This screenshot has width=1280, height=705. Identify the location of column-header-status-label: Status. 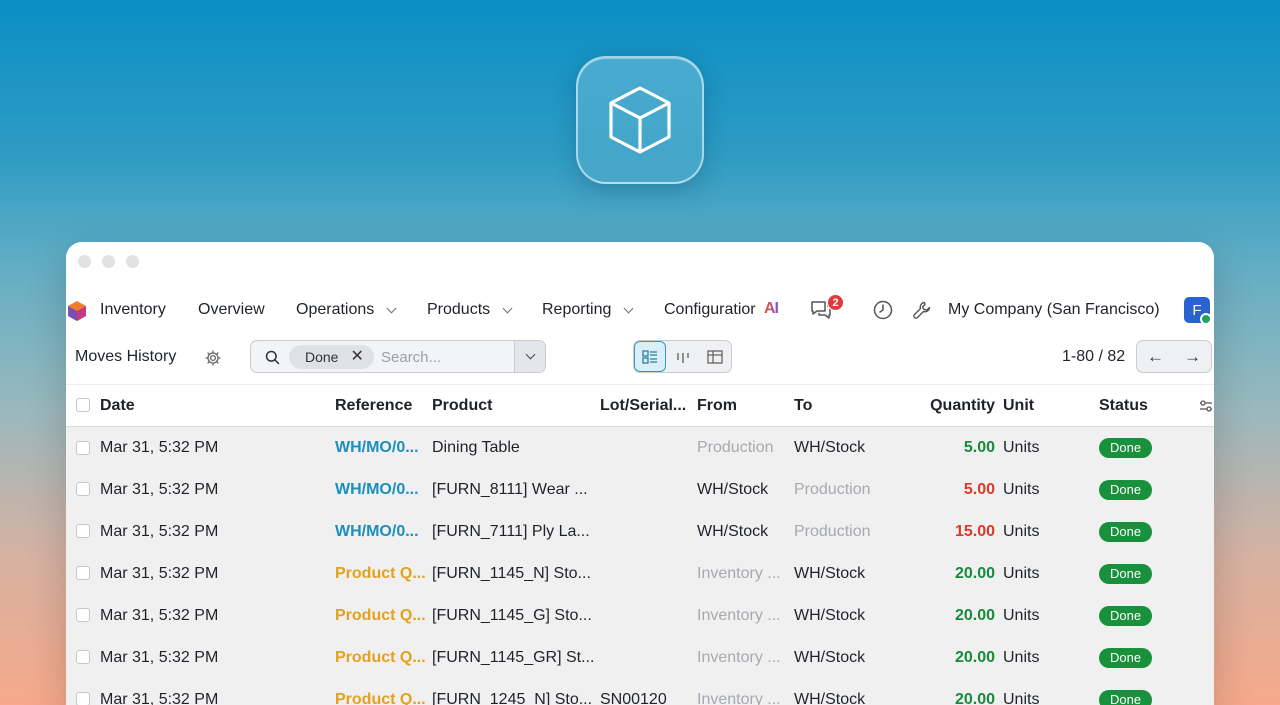
(1123, 405).